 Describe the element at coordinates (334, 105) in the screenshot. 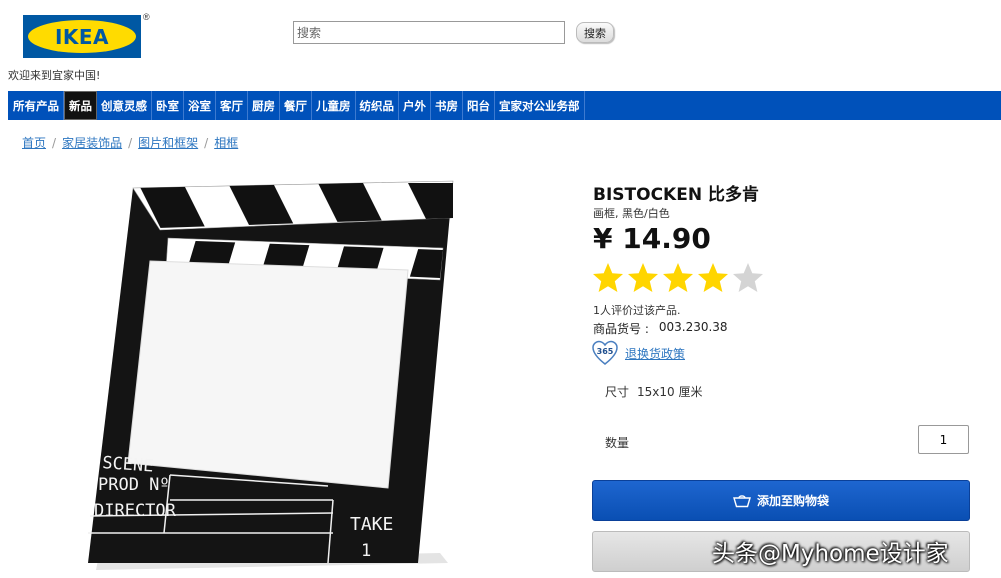

I see `nav-item: 儿童房` at that location.